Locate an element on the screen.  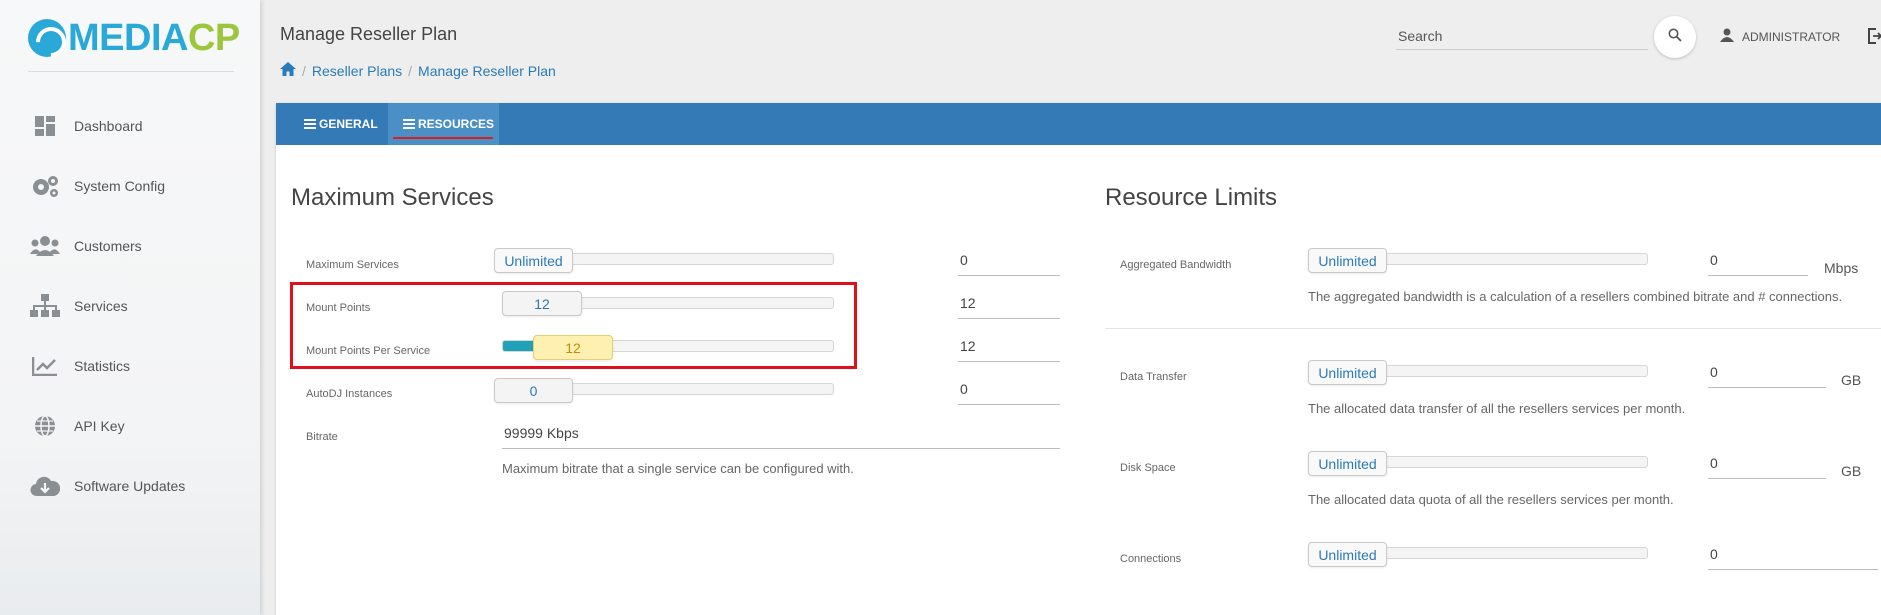
page-title: Manage Reseller Plan is located at coordinates (369, 34).